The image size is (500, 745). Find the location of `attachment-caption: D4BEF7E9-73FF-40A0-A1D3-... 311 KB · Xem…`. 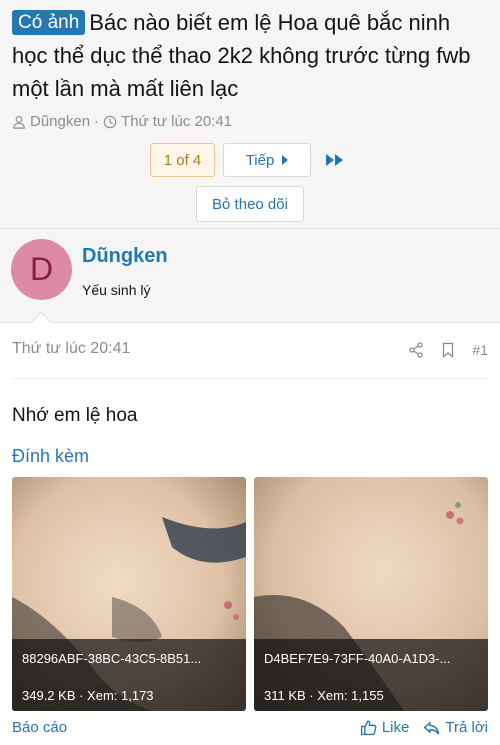

attachment-caption: D4BEF7E9-73FF-40A0-A1D3-... 311 KB · Xem… is located at coordinates (371, 675).